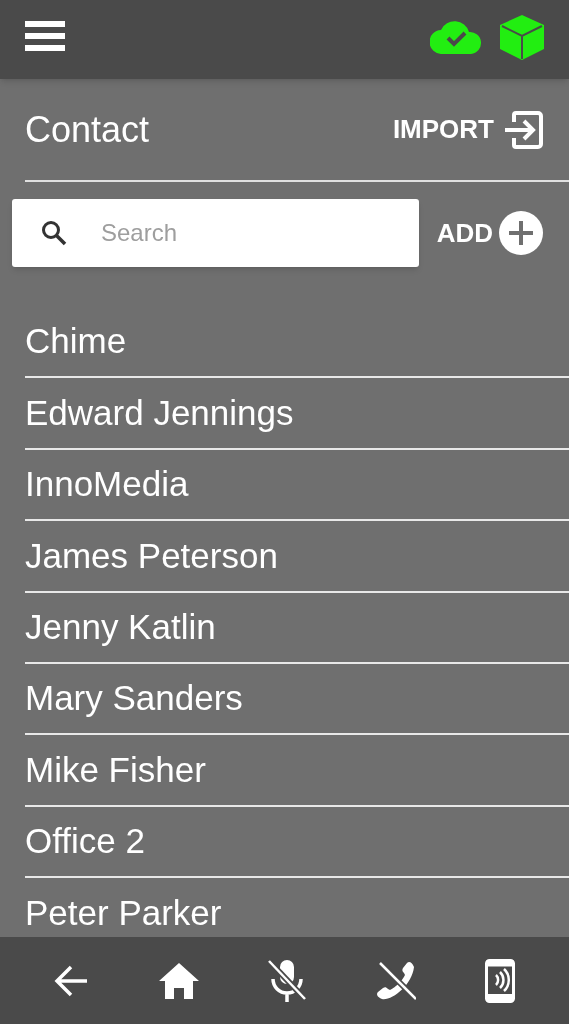  Describe the element at coordinates (134, 698) in the screenshot. I see `contact-name: Mary Sanders` at that location.